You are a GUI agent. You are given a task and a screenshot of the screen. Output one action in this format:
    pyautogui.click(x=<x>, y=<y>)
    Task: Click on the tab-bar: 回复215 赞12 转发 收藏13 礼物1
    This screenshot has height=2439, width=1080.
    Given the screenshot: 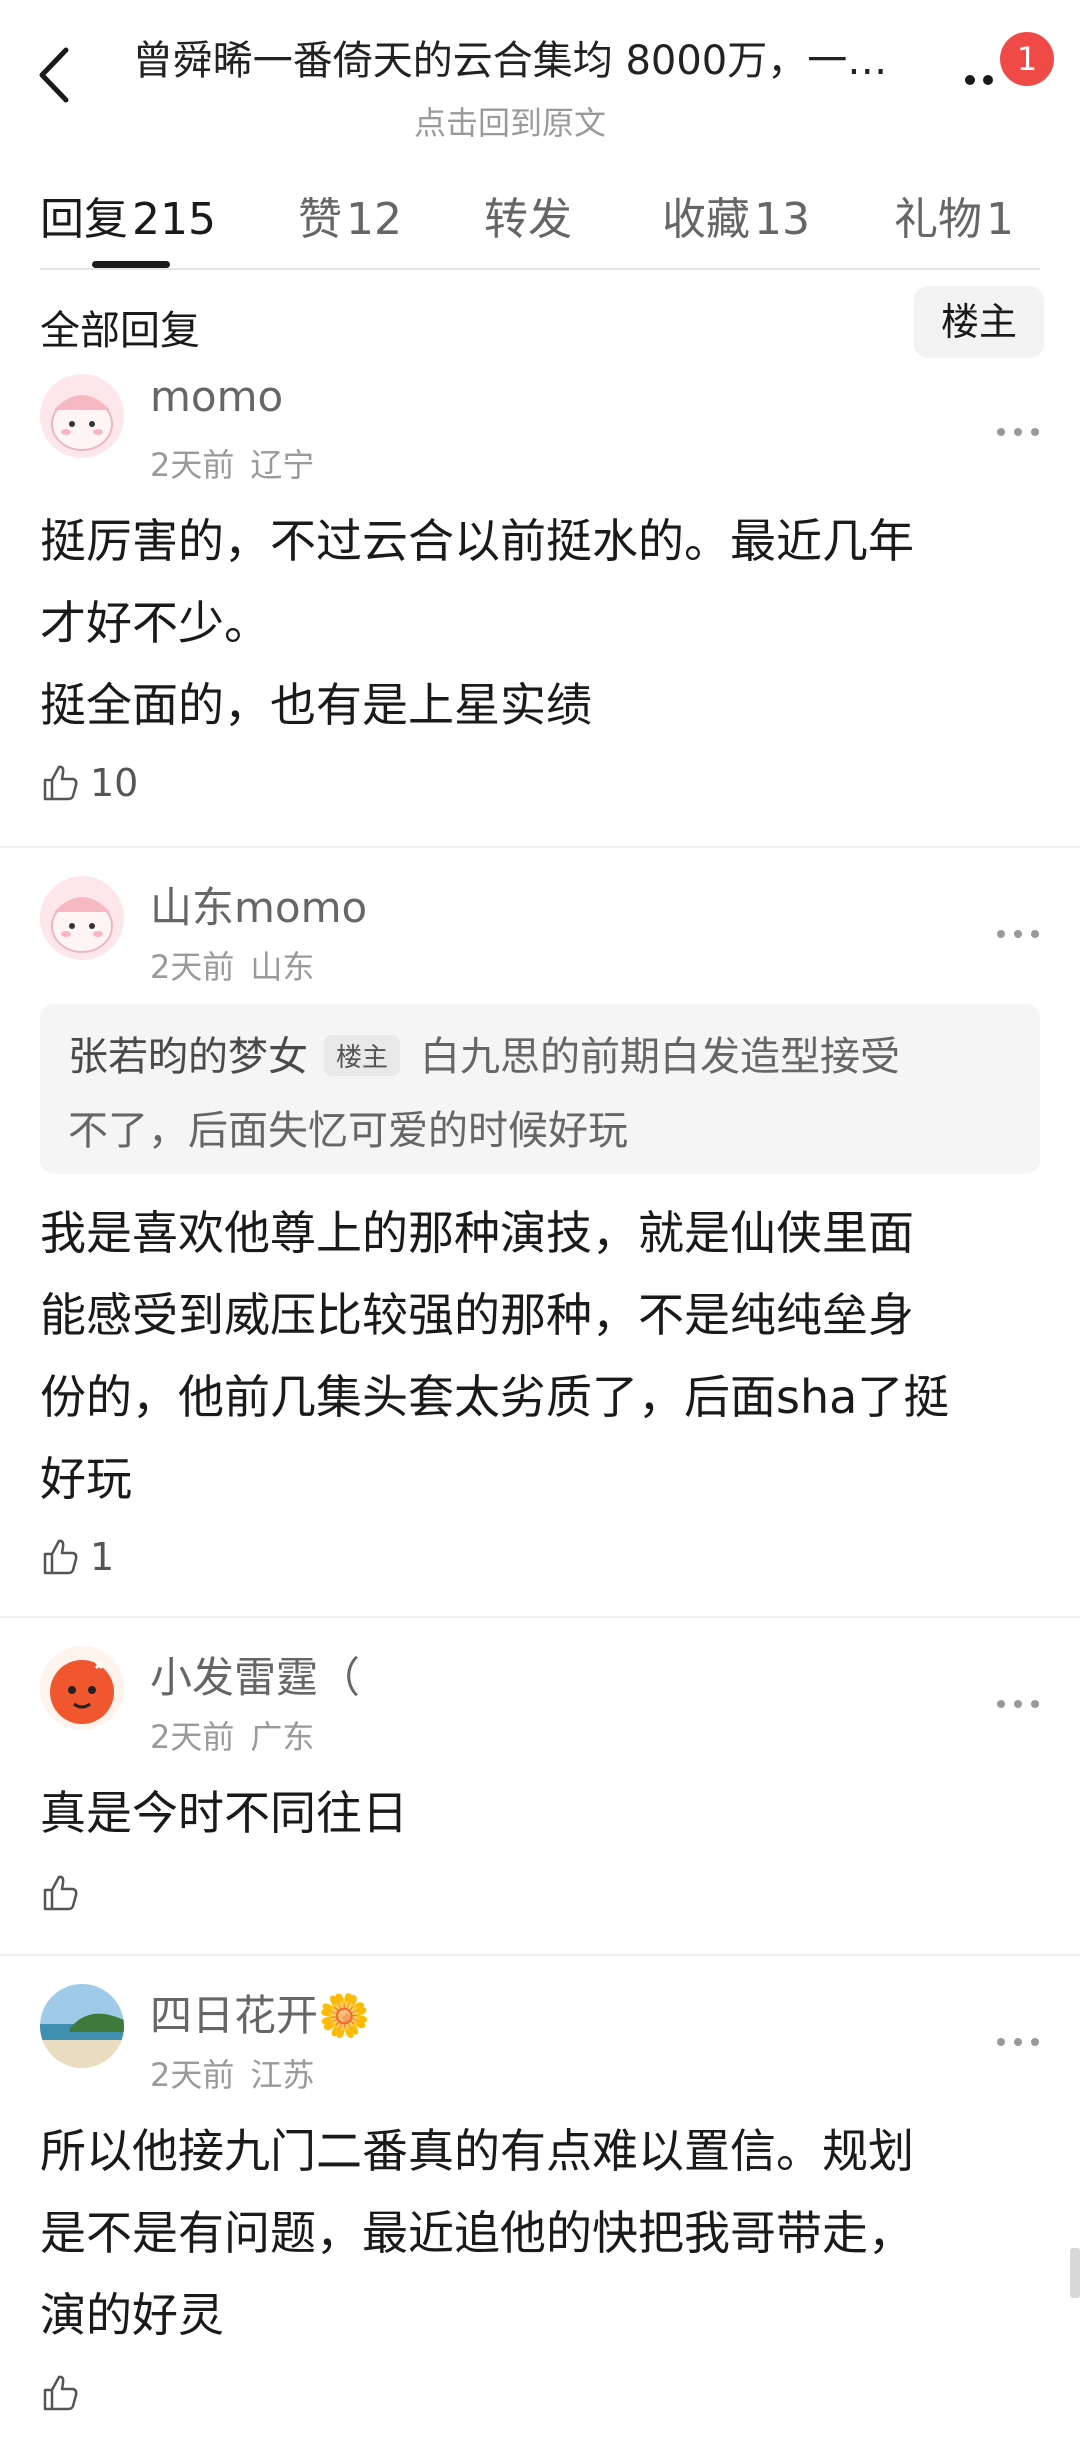 What is the action you would take?
    pyautogui.click(x=540, y=222)
    